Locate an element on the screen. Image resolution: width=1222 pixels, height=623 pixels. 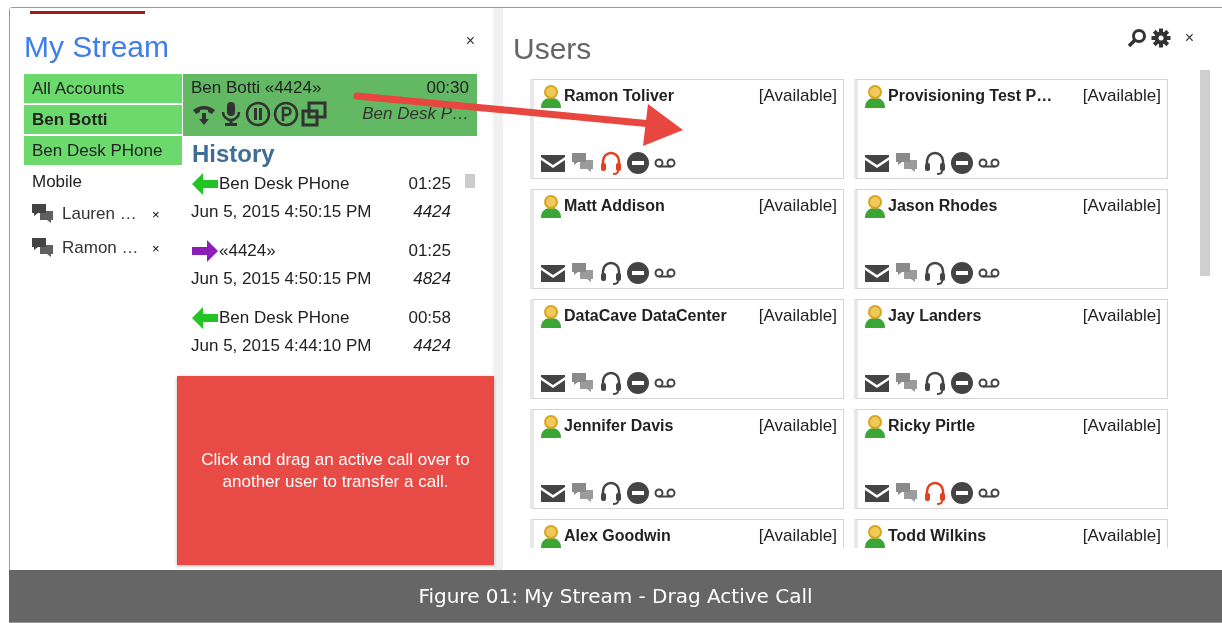
microphone-icon is located at coordinates (231, 114).